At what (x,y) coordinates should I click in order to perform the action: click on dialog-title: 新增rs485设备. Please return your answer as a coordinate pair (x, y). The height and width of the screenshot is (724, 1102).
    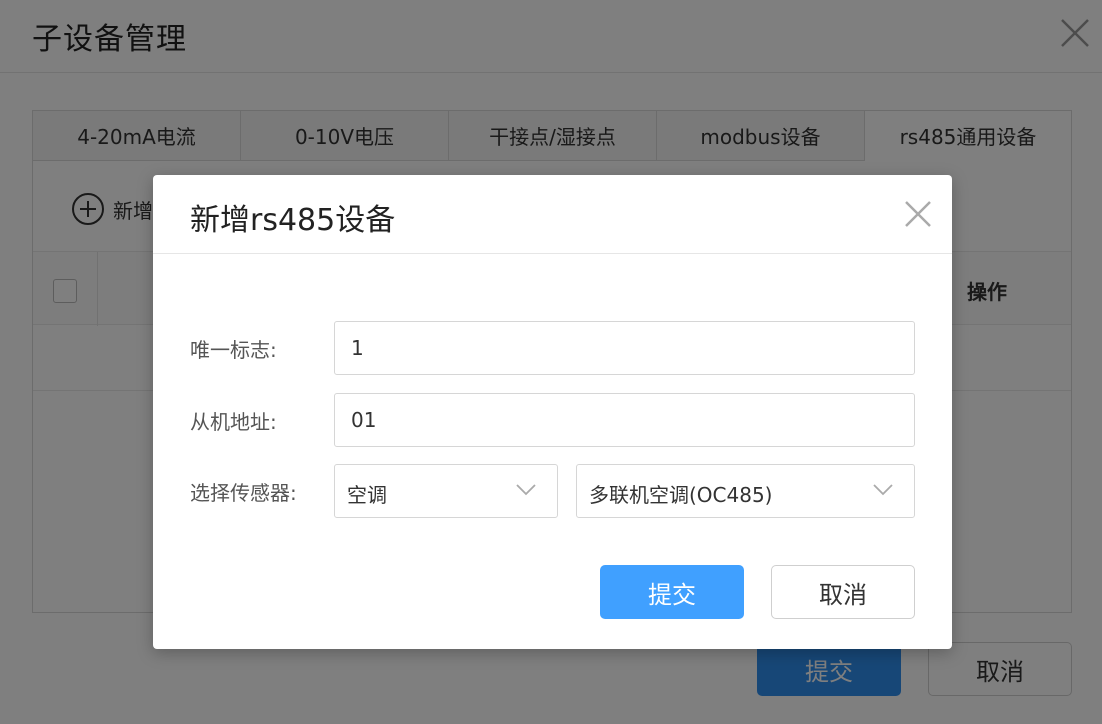
    Looking at the image, I should click on (293, 220).